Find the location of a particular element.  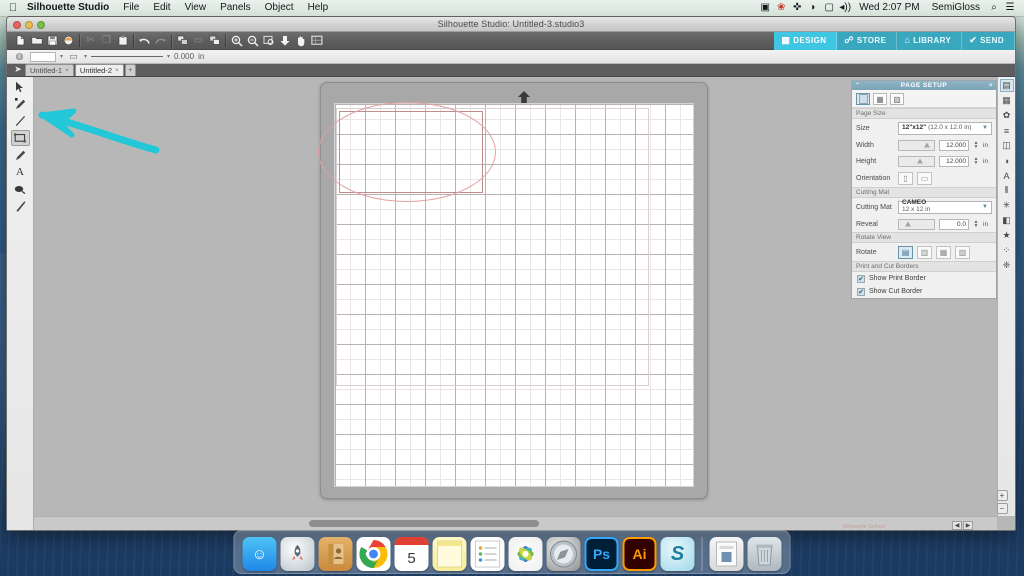

page-size-select: 12"x12" (12.0 x 12.0 in) ▼ is located at coordinates (945, 128).